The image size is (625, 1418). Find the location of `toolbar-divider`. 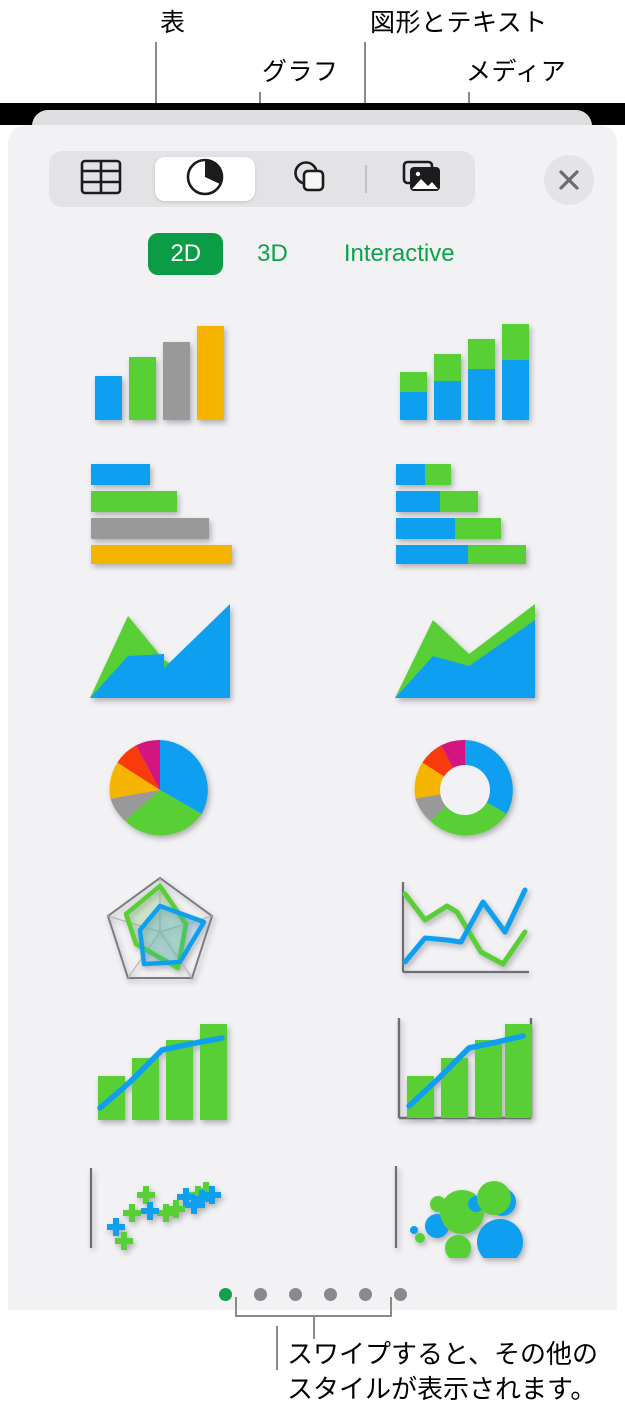

toolbar-divider is located at coordinates (366, 179).